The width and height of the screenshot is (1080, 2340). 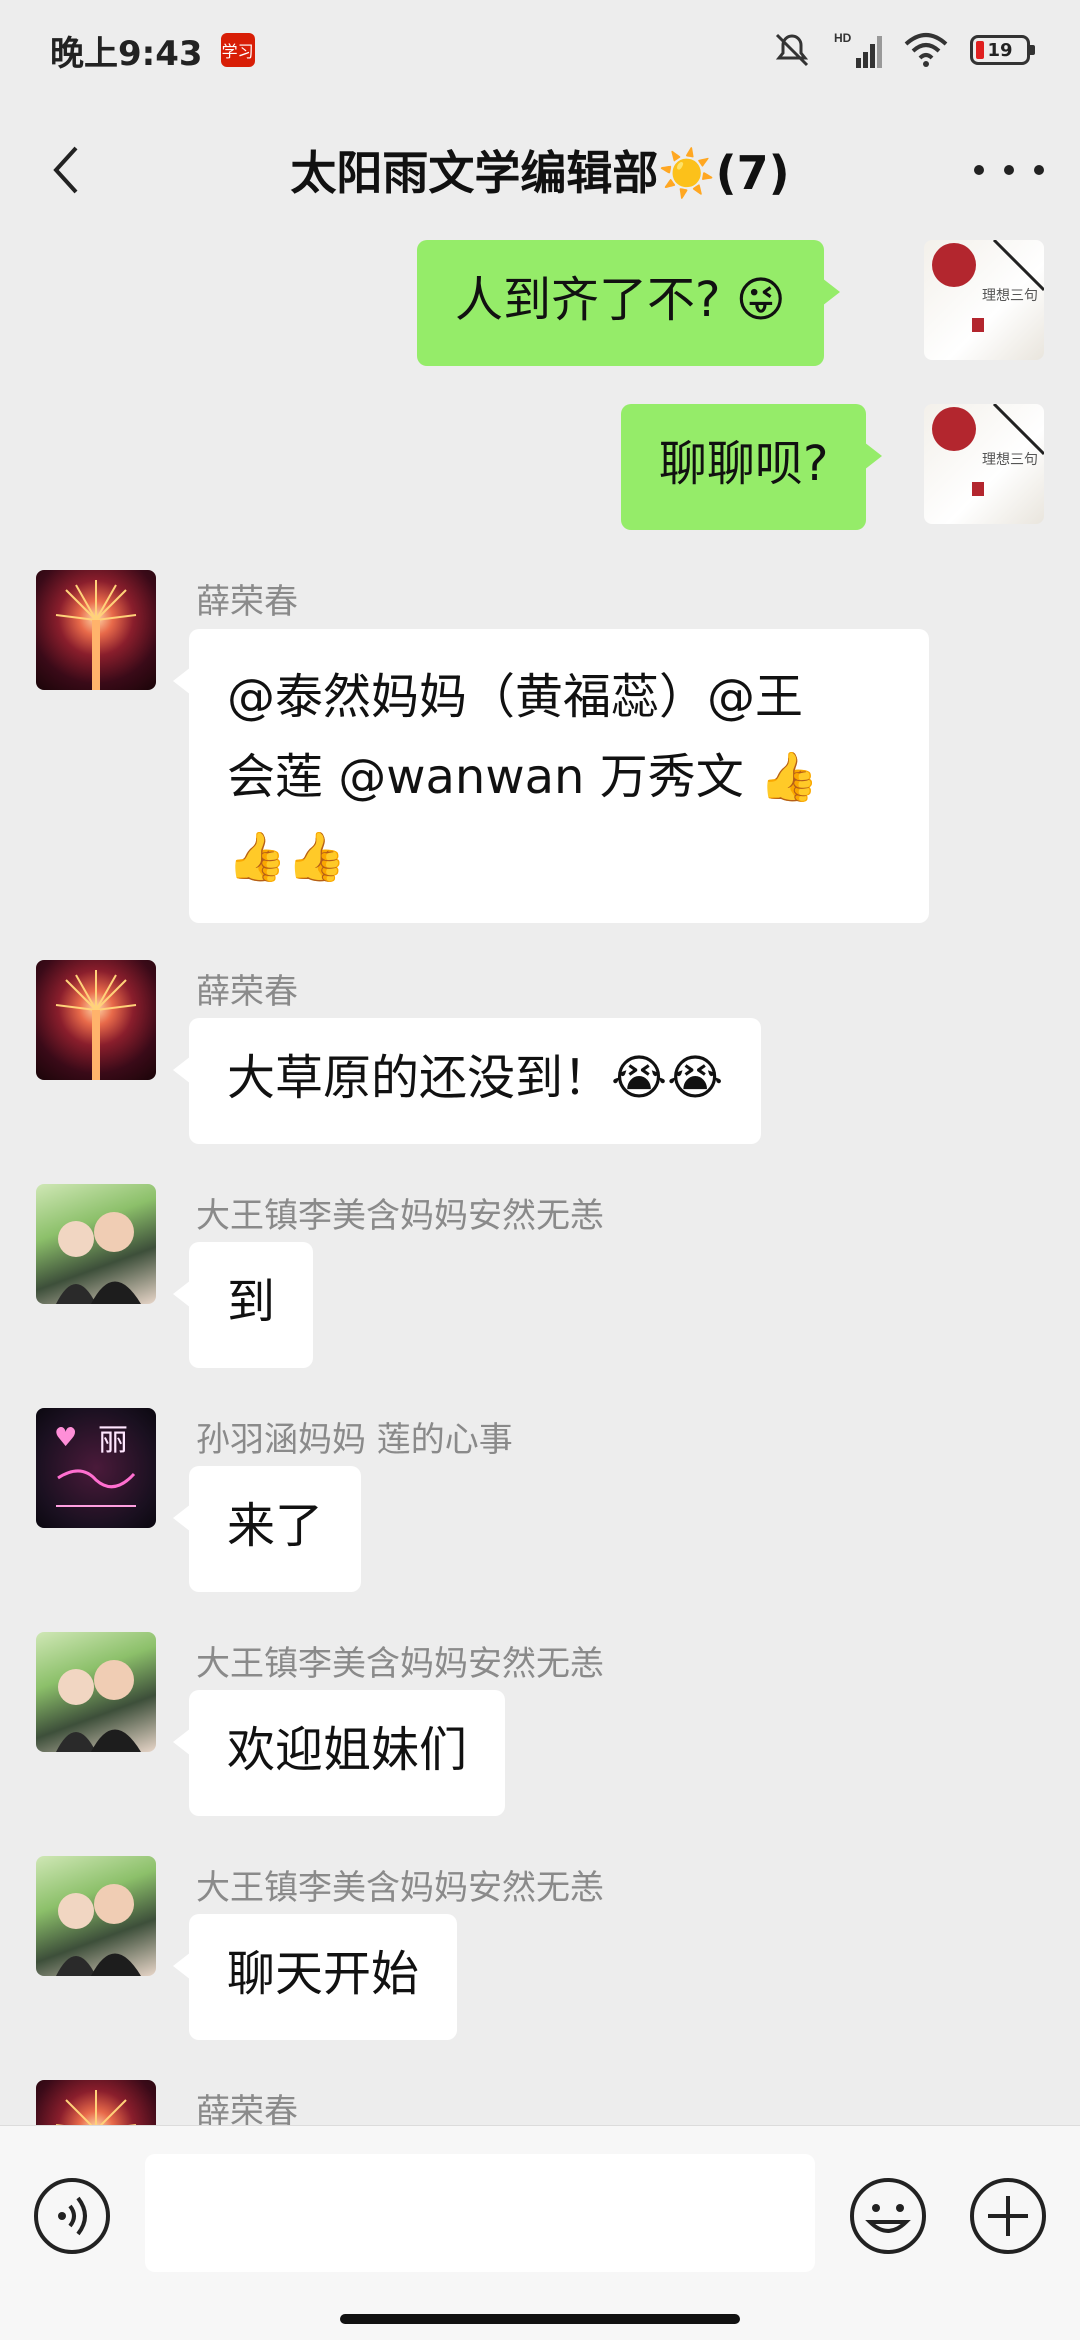 I want to click on chat-title: 太阳雨文学编辑部☀️(7), so click(x=540, y=173).